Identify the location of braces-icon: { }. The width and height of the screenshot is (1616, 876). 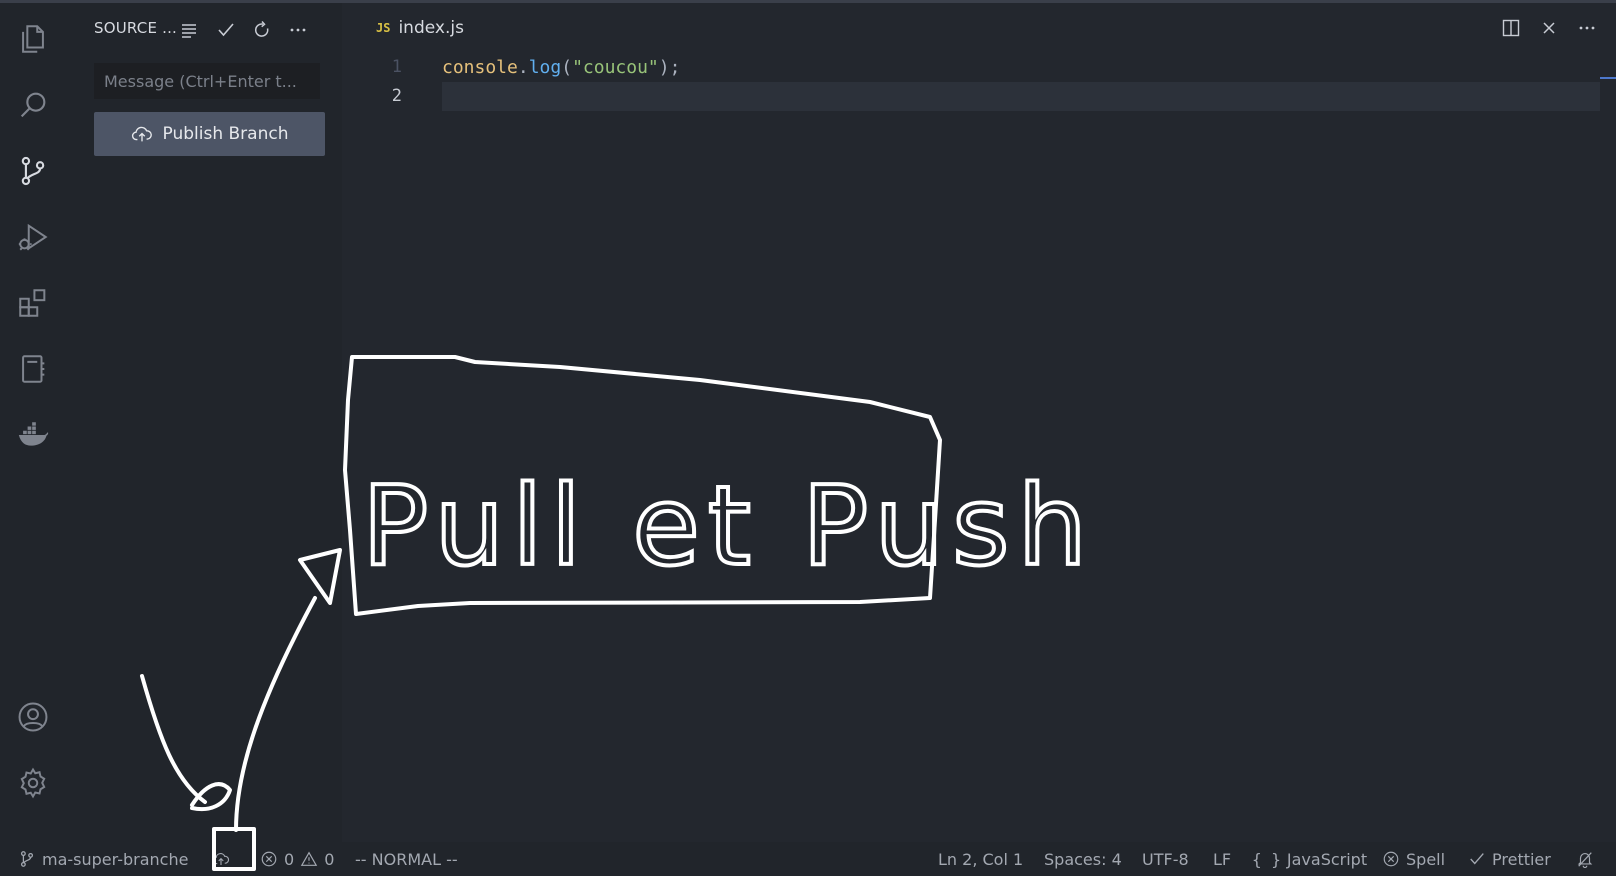
(1266, 859).